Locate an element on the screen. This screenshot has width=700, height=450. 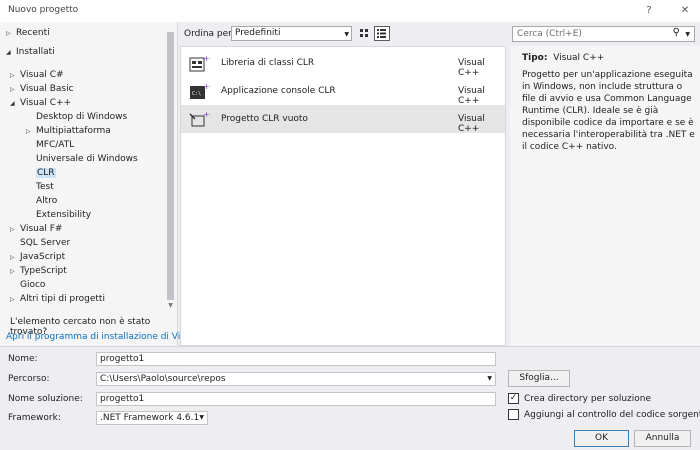
grid-view-button is located at coordinates (364, 33).